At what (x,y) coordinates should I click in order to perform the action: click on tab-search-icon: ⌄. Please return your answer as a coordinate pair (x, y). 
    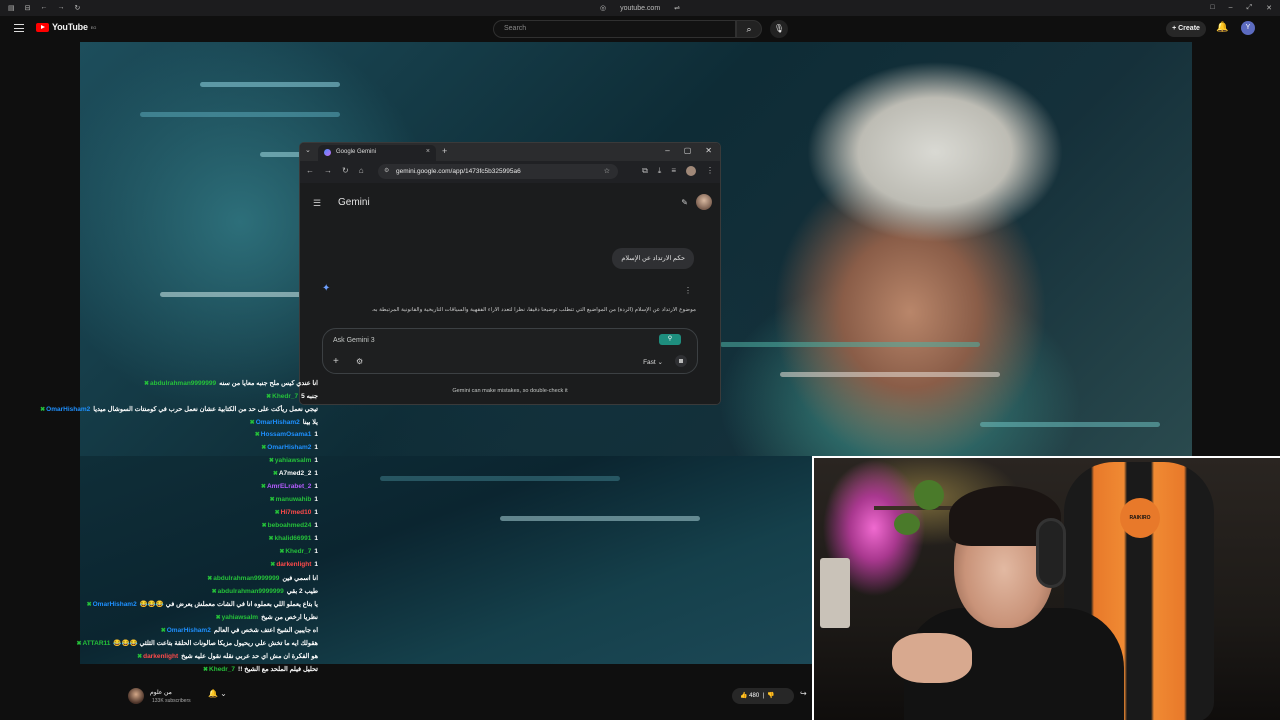
    Looking at the image, I should click on (308, 150).